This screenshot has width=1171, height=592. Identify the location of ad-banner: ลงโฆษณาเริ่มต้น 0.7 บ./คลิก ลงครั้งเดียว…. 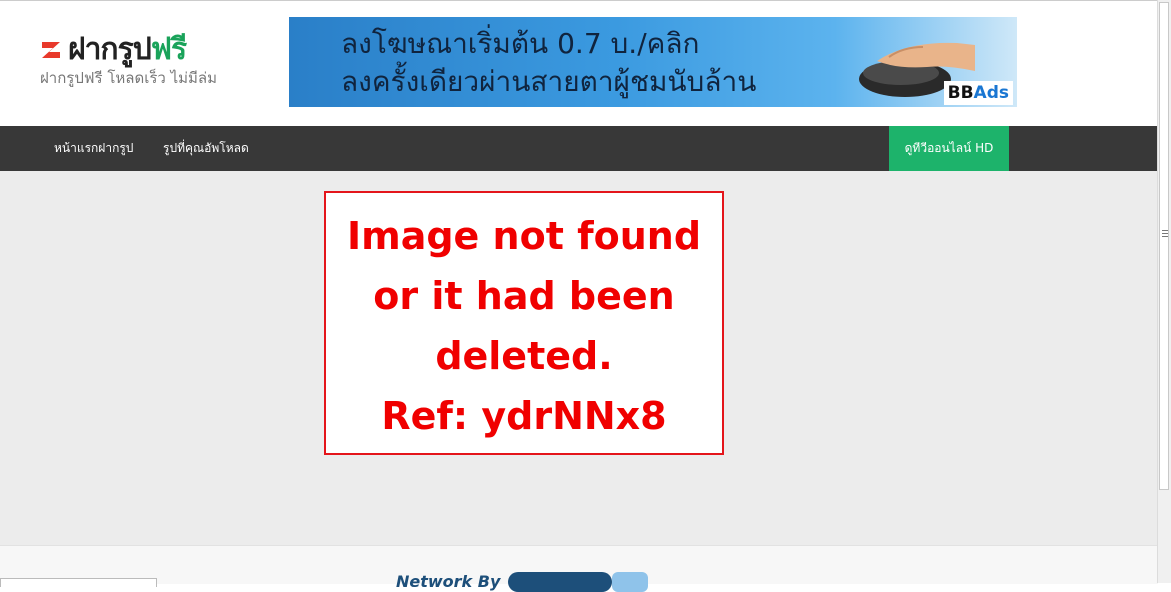
(653, 62).